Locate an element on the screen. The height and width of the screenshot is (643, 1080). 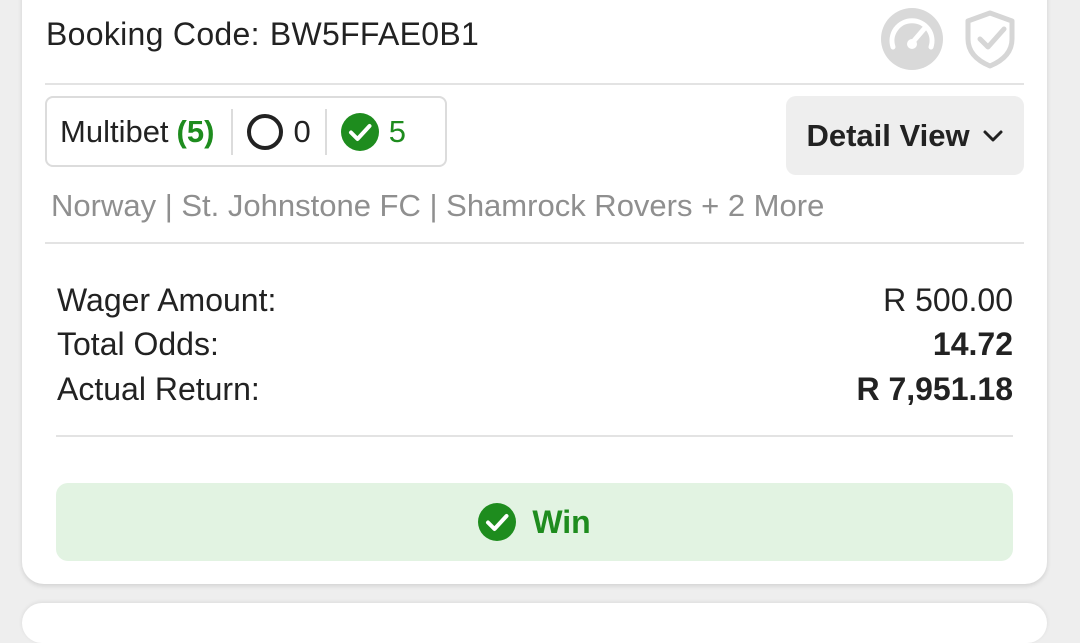
chevron-down-icon is located at coordinates (993, 135).